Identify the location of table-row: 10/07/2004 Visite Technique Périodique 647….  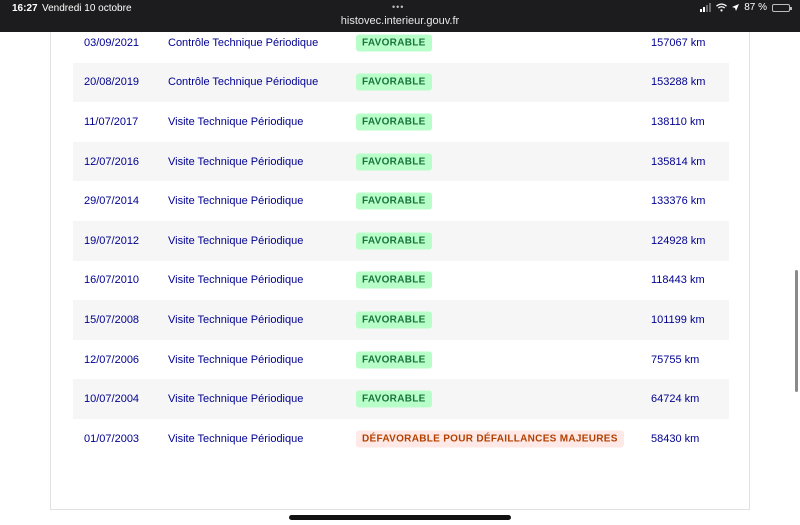
(401, 399).